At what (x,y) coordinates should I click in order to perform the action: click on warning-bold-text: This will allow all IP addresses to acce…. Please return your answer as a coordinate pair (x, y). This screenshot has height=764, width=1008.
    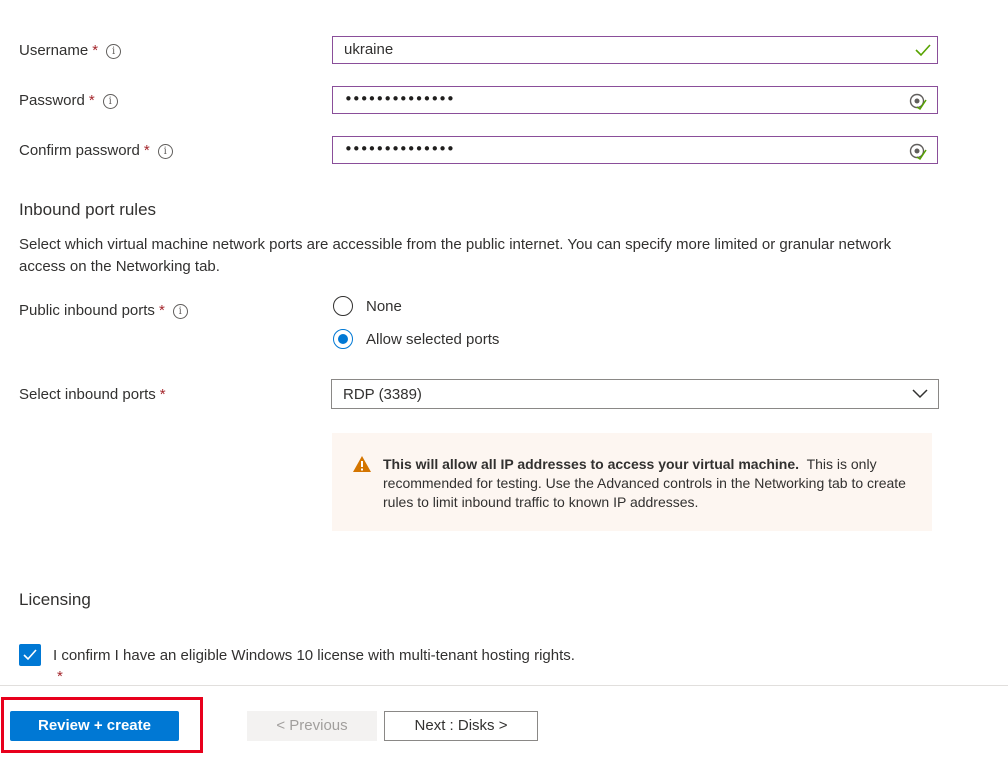
    Looking at the image, I should click on (591, 464).